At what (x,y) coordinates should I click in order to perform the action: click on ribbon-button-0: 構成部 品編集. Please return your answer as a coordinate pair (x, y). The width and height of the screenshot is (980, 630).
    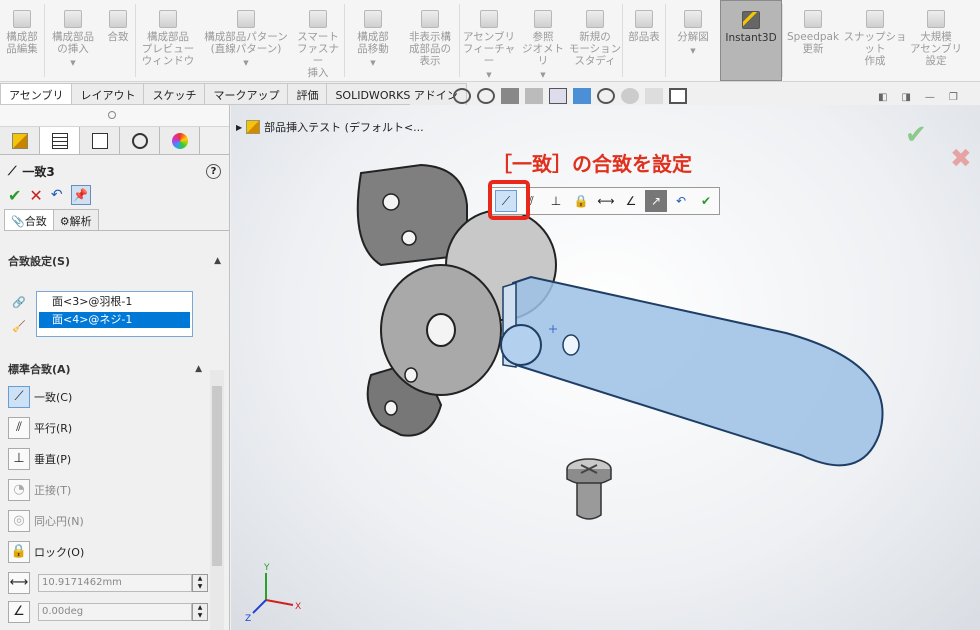
    Looking at the image, I should click on (22, 40).